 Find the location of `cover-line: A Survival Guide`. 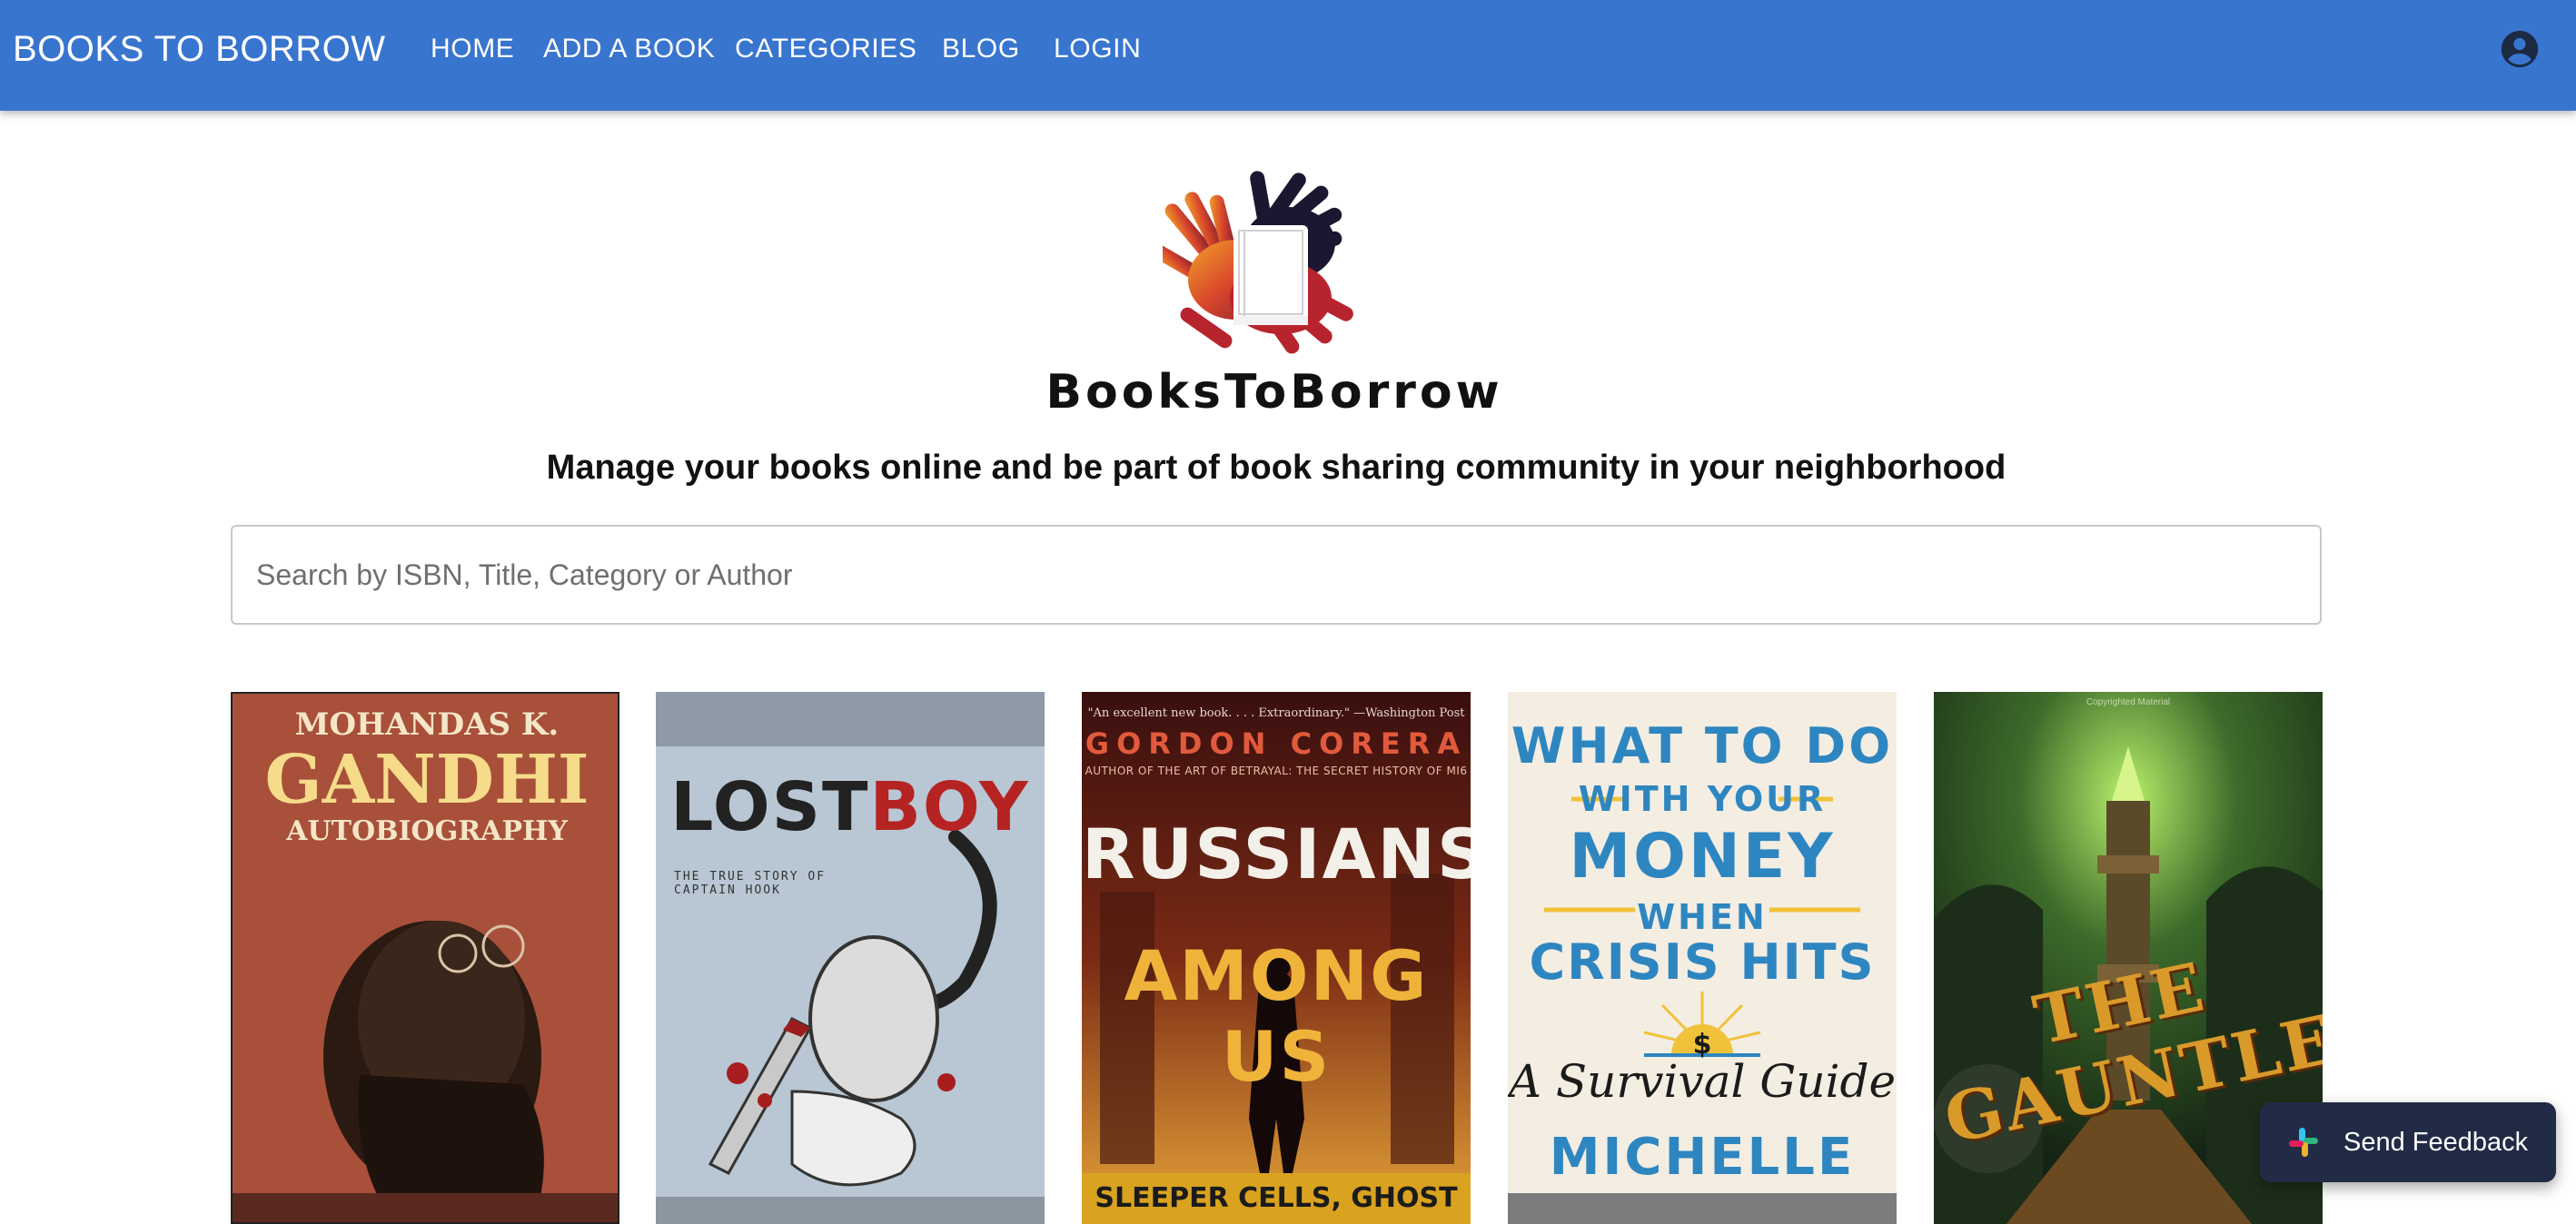

cover-line: A Survival Guide is located at coordinates (1702, 1082).